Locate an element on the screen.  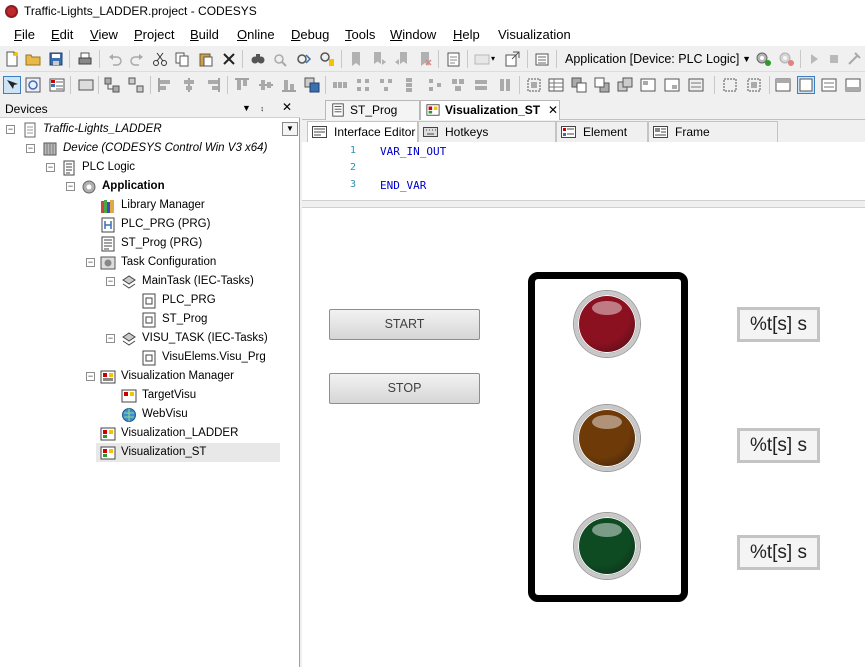
tree-options-dropdown: ▼ is located at coordinates (290, 129).